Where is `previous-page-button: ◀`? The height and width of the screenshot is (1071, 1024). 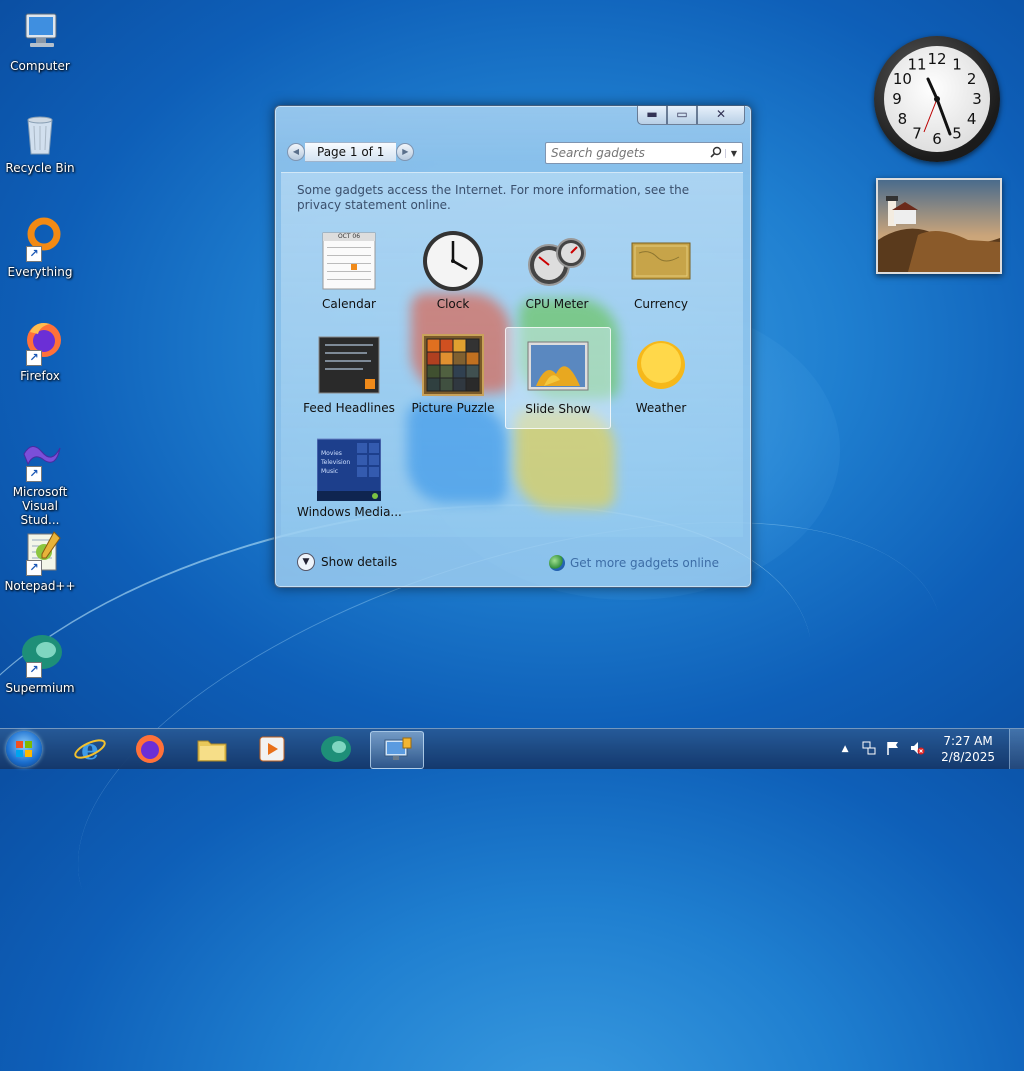
previous-page-button: ◀ is located at coordinates (296, 152).